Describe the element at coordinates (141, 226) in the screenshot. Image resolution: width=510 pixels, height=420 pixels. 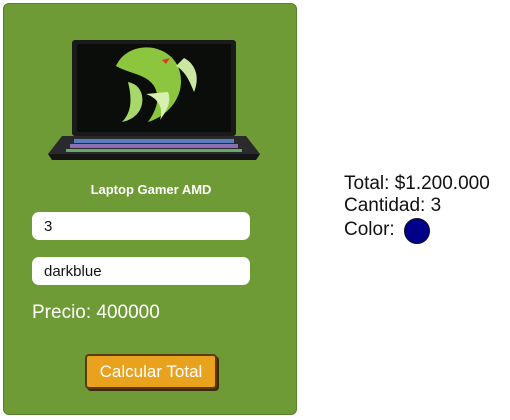
I see `quantity-input` at that location.